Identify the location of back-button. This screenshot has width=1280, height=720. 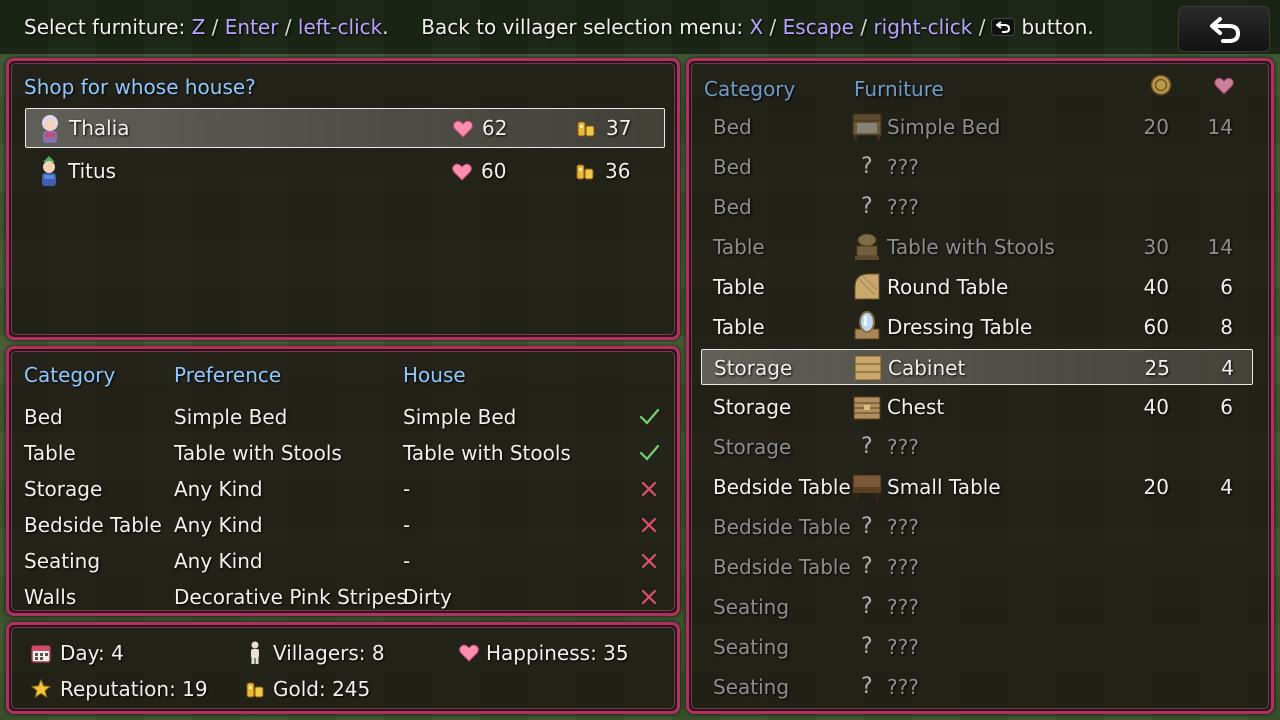
(1224, 29).